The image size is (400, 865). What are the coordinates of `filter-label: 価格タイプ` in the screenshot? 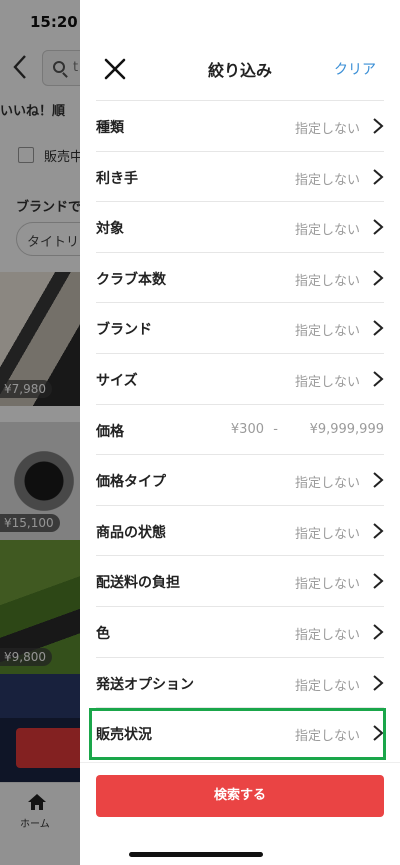 It's located at (131, 482).